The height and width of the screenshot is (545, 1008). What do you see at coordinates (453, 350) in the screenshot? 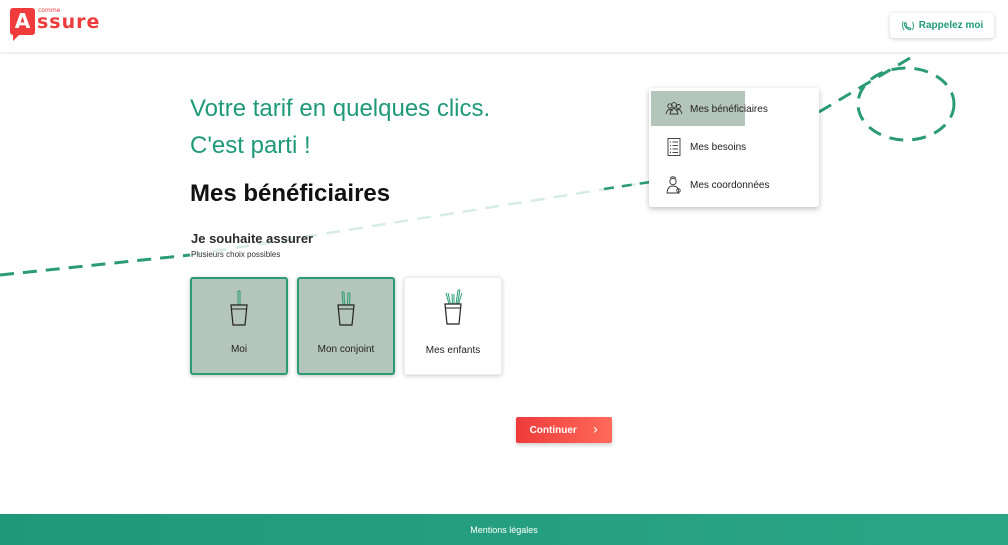
I see `option-label: Mes enfants` at bounding box center [453, 350].